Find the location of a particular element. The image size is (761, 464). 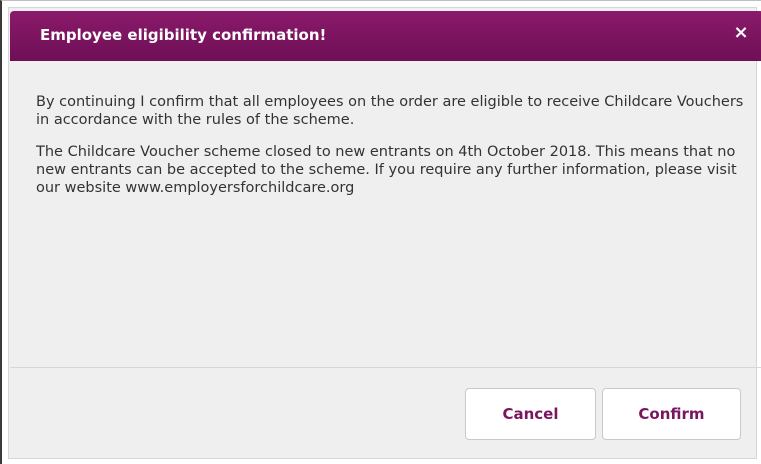

dialog-titlebar: Employee eligibility confirmation! × is located at coordinates (385, 36).